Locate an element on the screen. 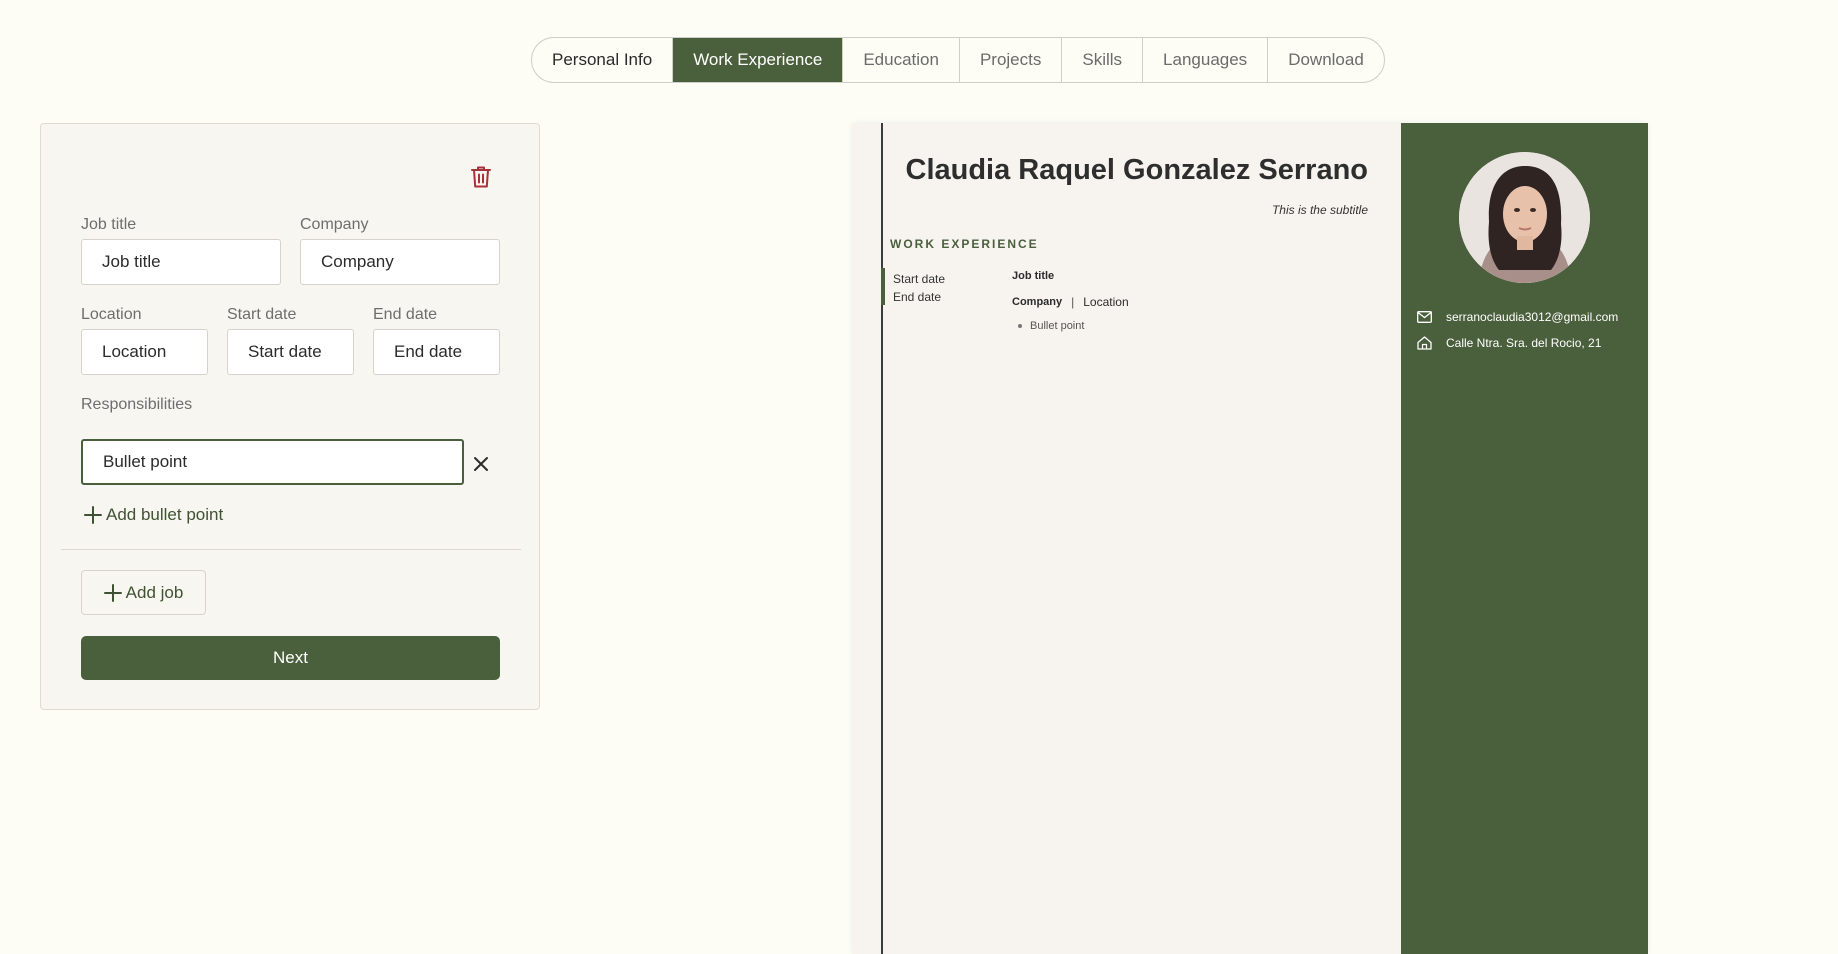 This screenshot has height=954, width=1838. start-date-label: Start date is located at coordinates (262, 314).